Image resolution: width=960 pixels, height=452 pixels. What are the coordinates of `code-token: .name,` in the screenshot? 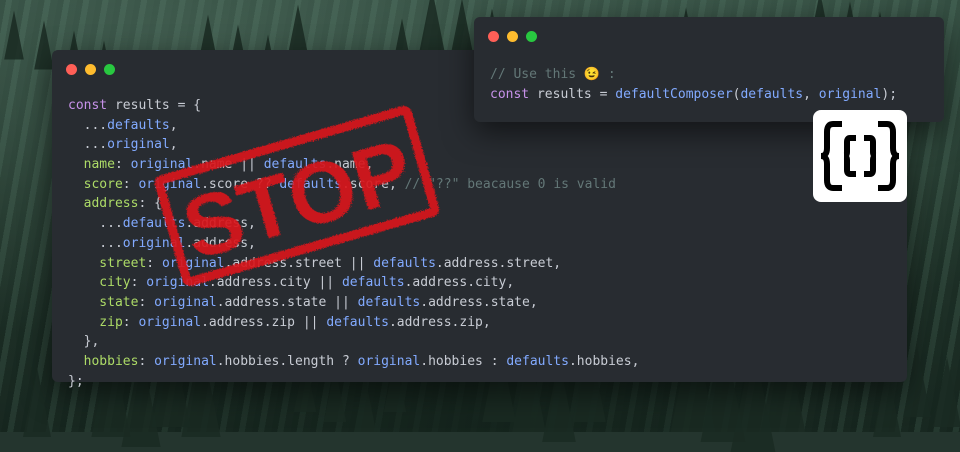 It's located at (350, 165).